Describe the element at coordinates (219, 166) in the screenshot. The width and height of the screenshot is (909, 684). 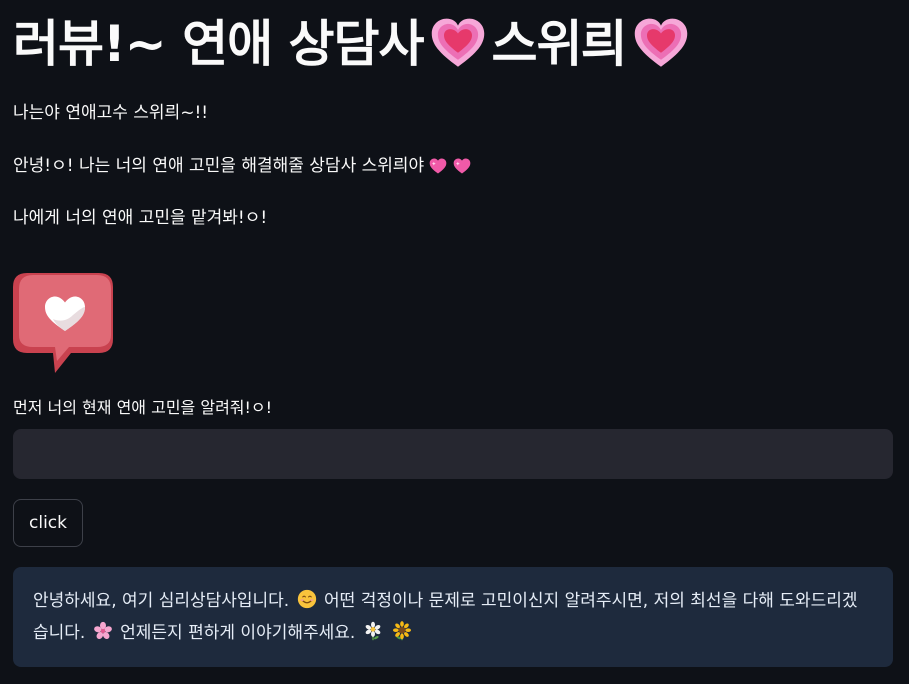
I see `intro-line-2-text: 안녕!ㅇ! 나는 너의 연애 고민을 해결해줄 상담사 스위릐야` at that location.